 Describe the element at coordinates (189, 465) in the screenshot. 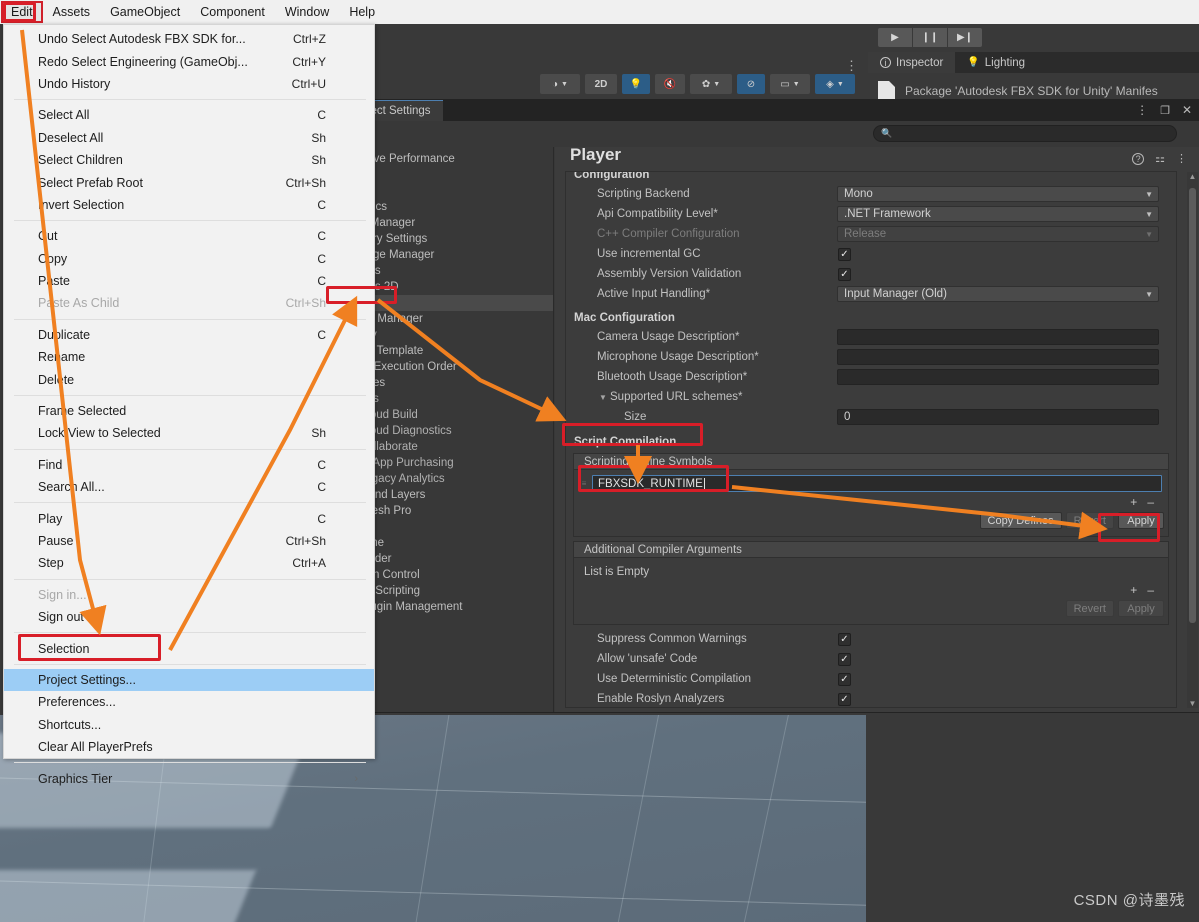

I see `menu-item-find: Find C` at that location.